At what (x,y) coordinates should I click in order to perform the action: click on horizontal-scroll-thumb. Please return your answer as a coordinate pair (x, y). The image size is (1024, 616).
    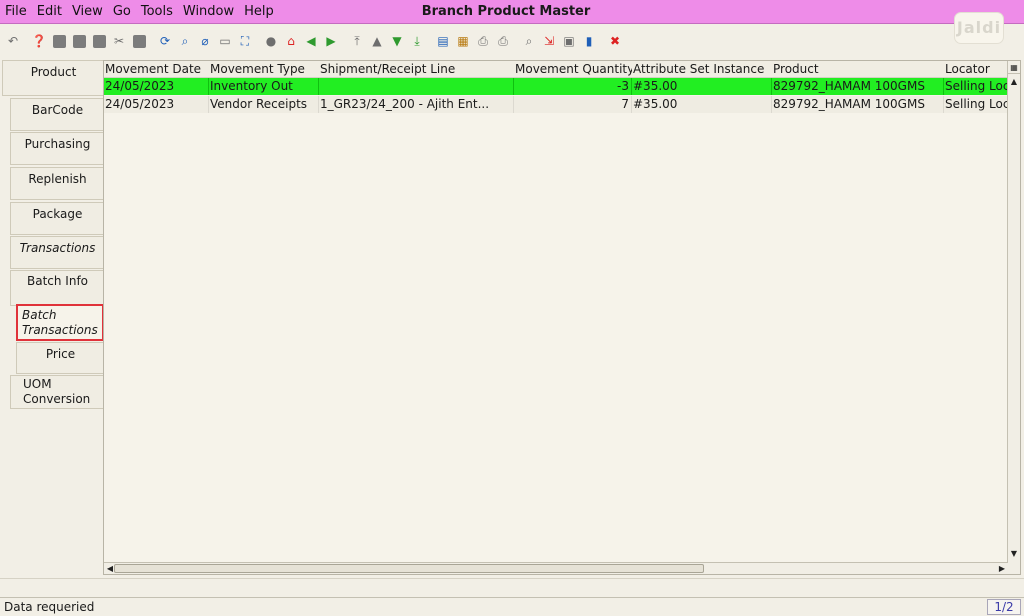
    Looking at the image, I should click on (409, 568).